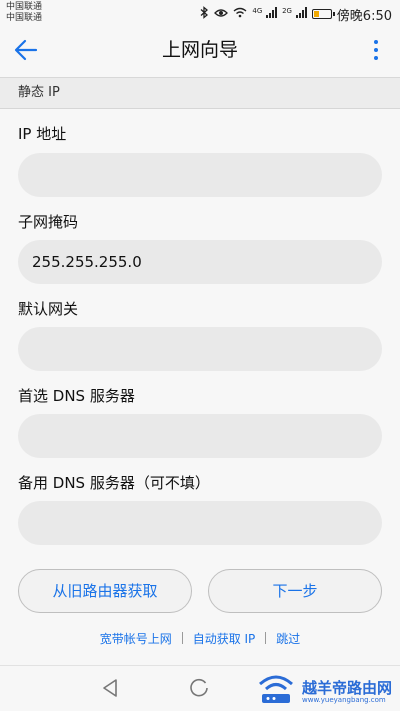  I want to click on clock: 傍晚6:50, so click(364, 16).